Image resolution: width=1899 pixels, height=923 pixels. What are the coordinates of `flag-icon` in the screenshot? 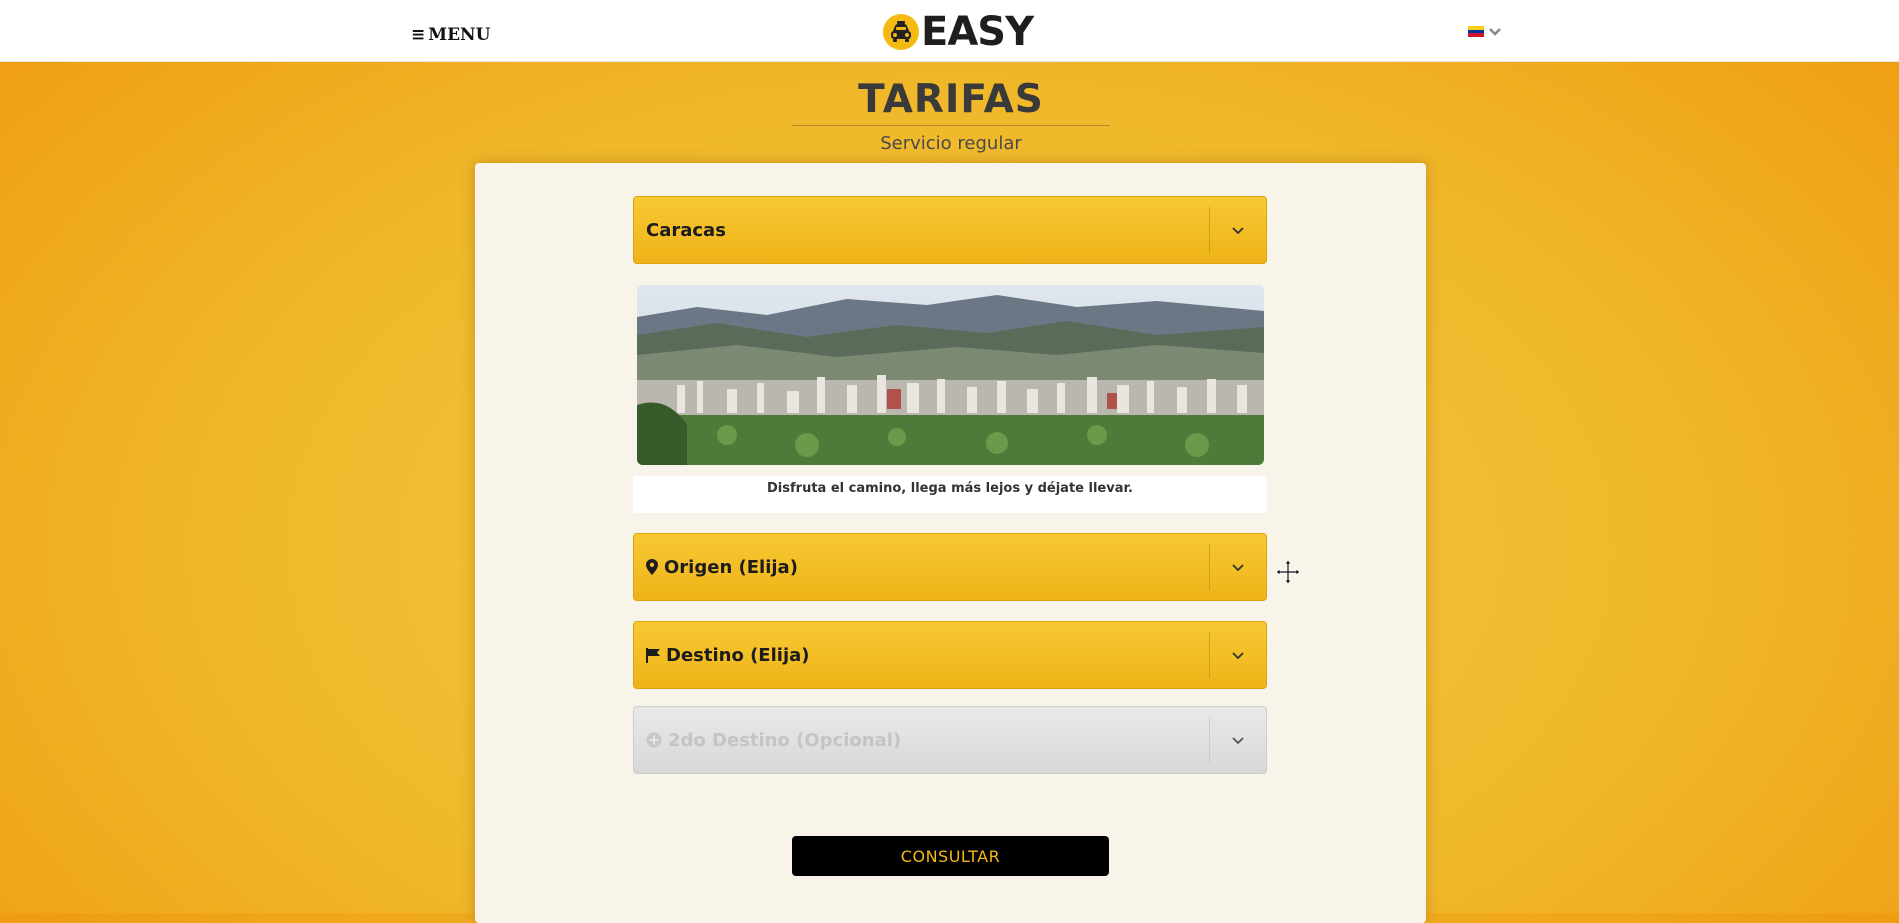 It's located at (653, 655).